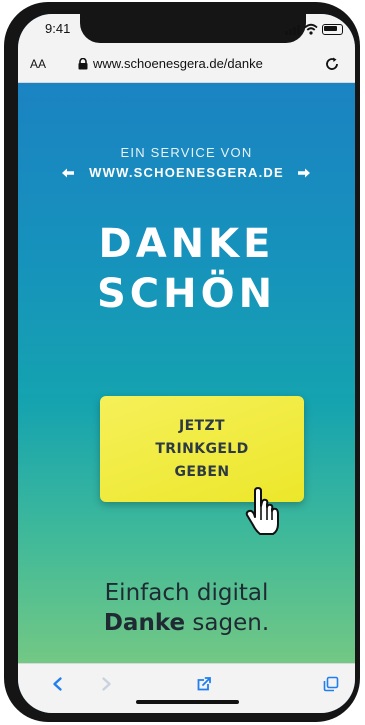 The image size is (365, 725). What do you see at coordinates (304, 173) in the screenshot?
I see `arrow-right-icon` at bounding box center [304, 173].